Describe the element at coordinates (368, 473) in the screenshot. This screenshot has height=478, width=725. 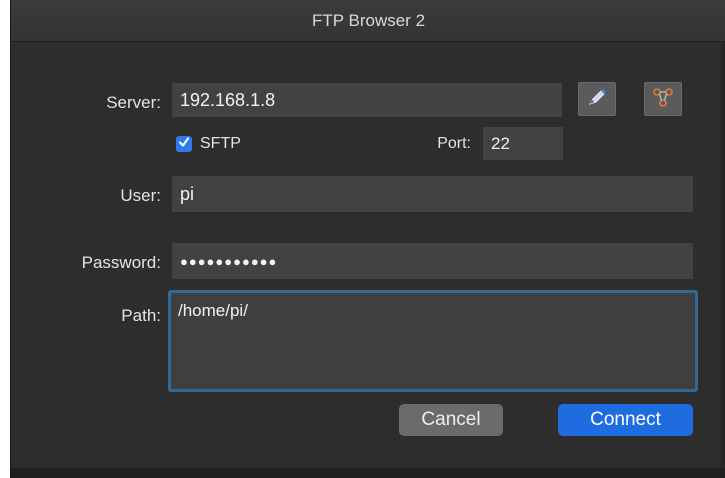
I see `window-bottom-edge` at that location.